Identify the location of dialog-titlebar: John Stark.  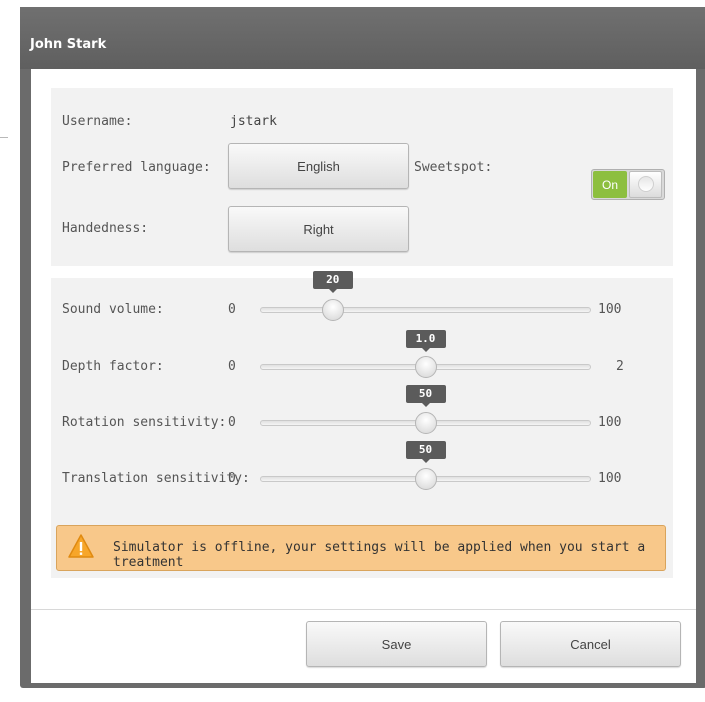
(362, 38).